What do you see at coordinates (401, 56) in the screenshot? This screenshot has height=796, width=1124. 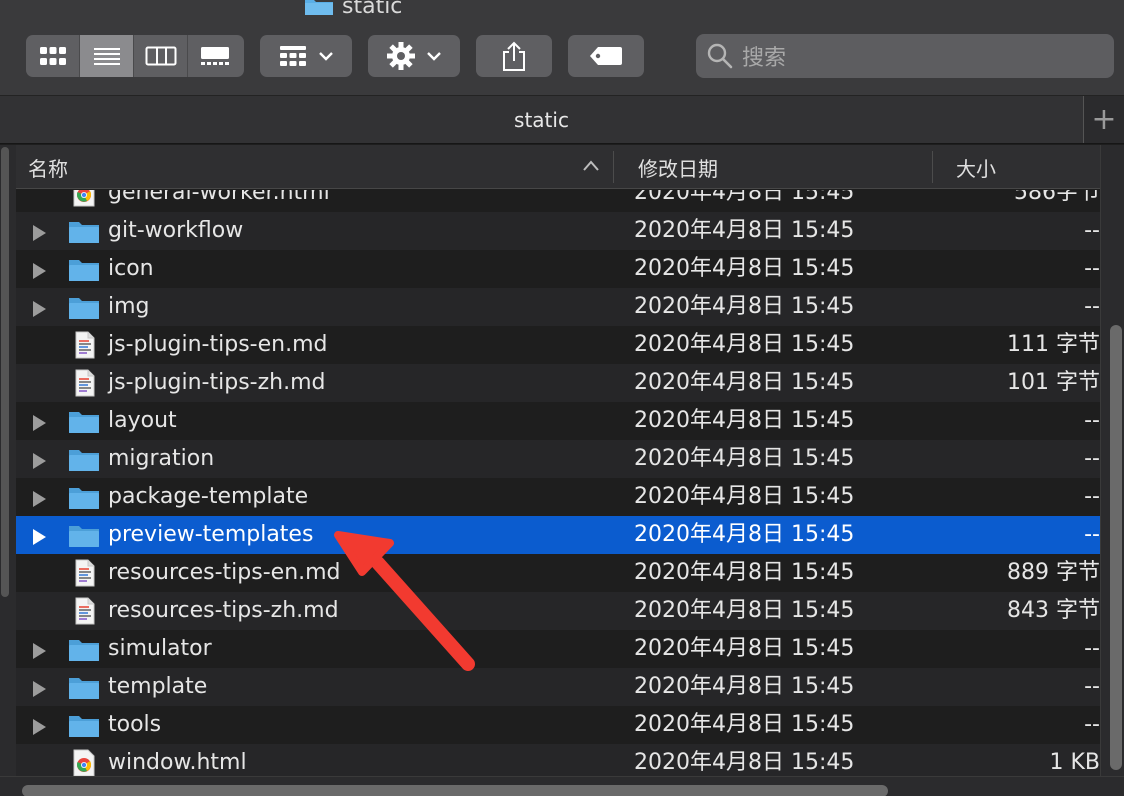 I see `gear-icon` at bounding box center [401, 56].